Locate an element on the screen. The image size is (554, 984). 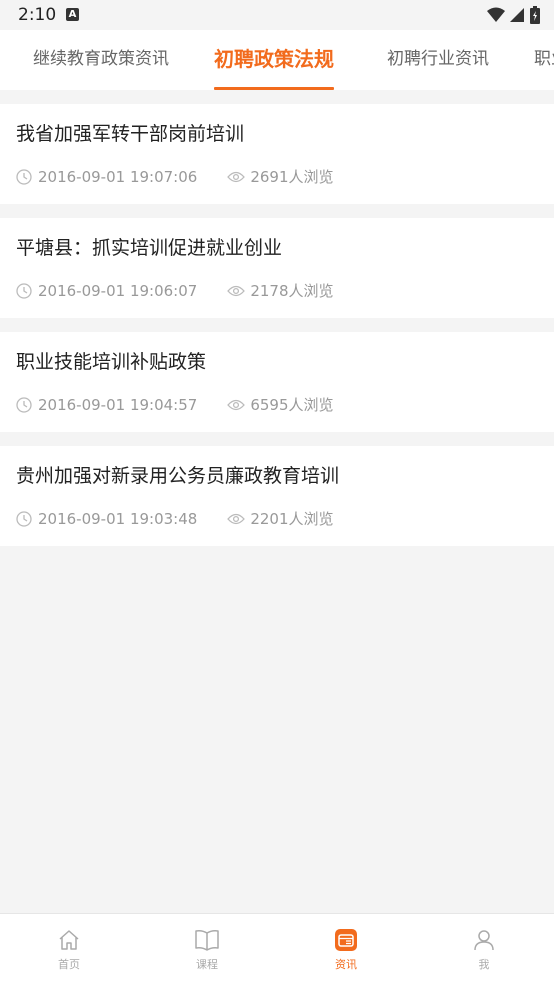
news-views: 2691人浏览 is located at coordinates (292, 177).